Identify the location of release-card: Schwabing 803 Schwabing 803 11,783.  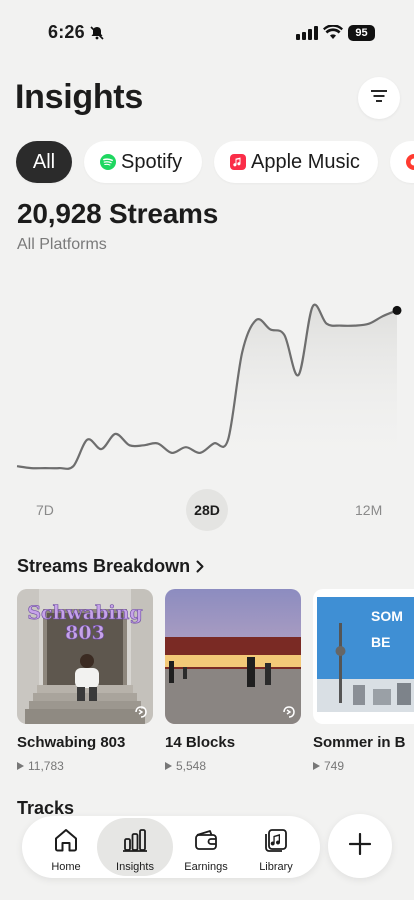
(85, 681).